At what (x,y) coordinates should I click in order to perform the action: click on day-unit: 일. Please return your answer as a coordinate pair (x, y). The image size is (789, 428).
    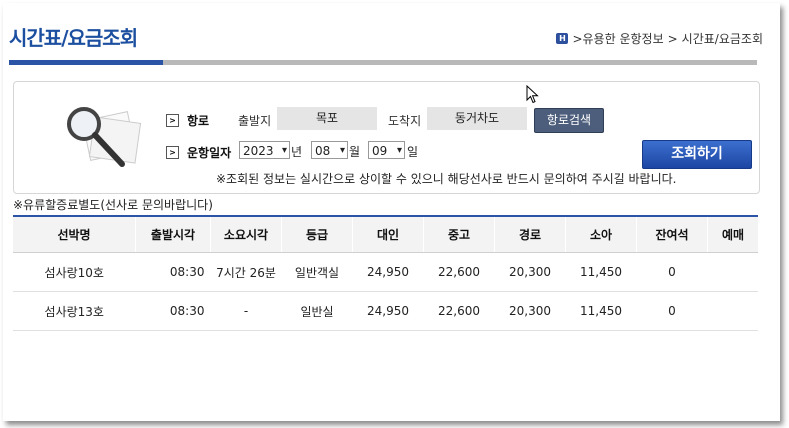
    Looking at the image, I should click on (413, 152).